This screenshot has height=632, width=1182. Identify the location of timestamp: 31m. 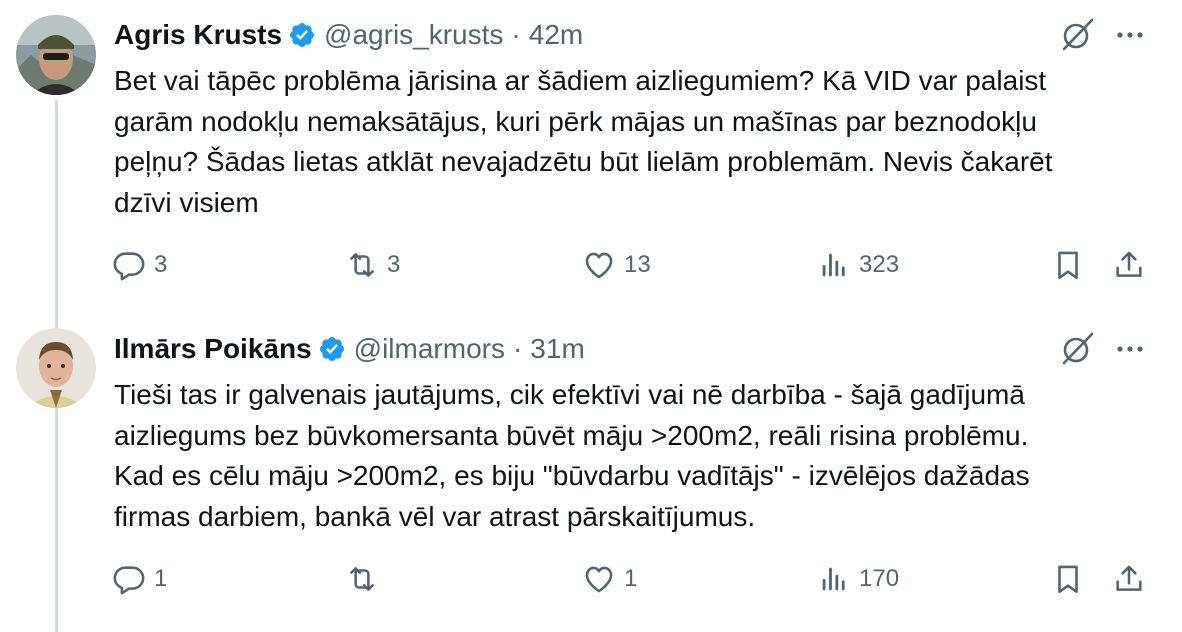
(557, 349).